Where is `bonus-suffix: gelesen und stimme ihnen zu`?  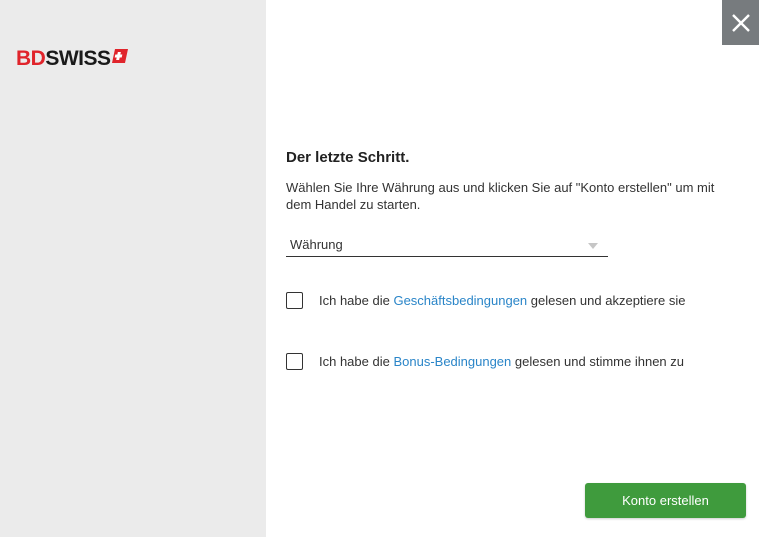 bonus-suffix: gelesen und stimme ihnen zu is located at coordinates (597, 361).